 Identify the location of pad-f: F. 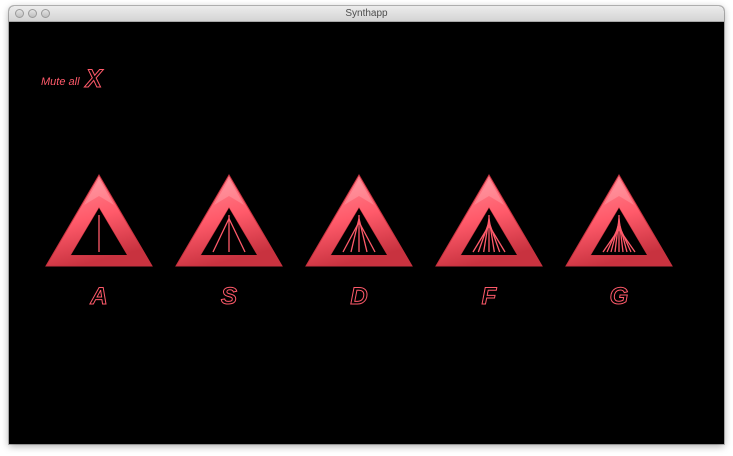
(489, 247).